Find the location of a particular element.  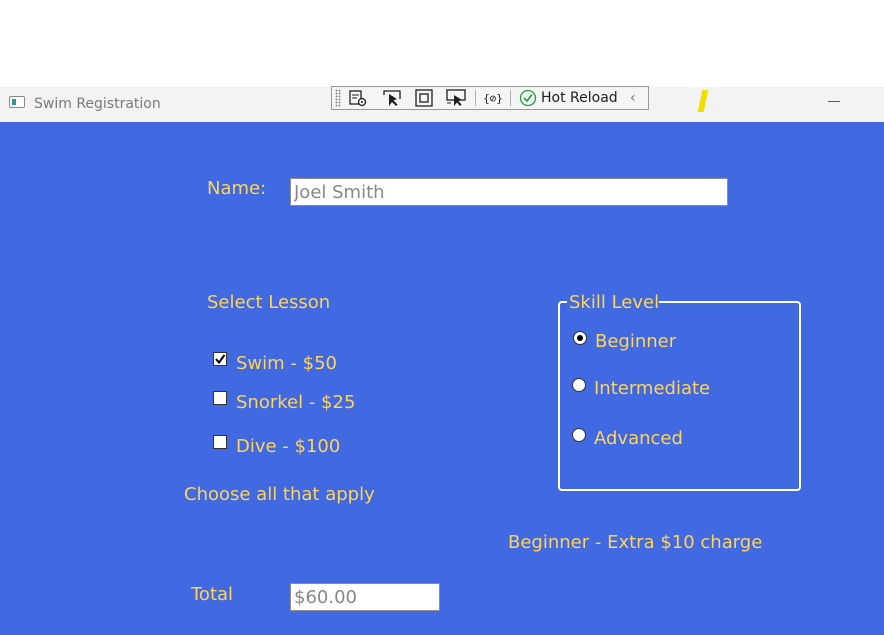

snorkel-checkbox is located at coordinates (220, 398).